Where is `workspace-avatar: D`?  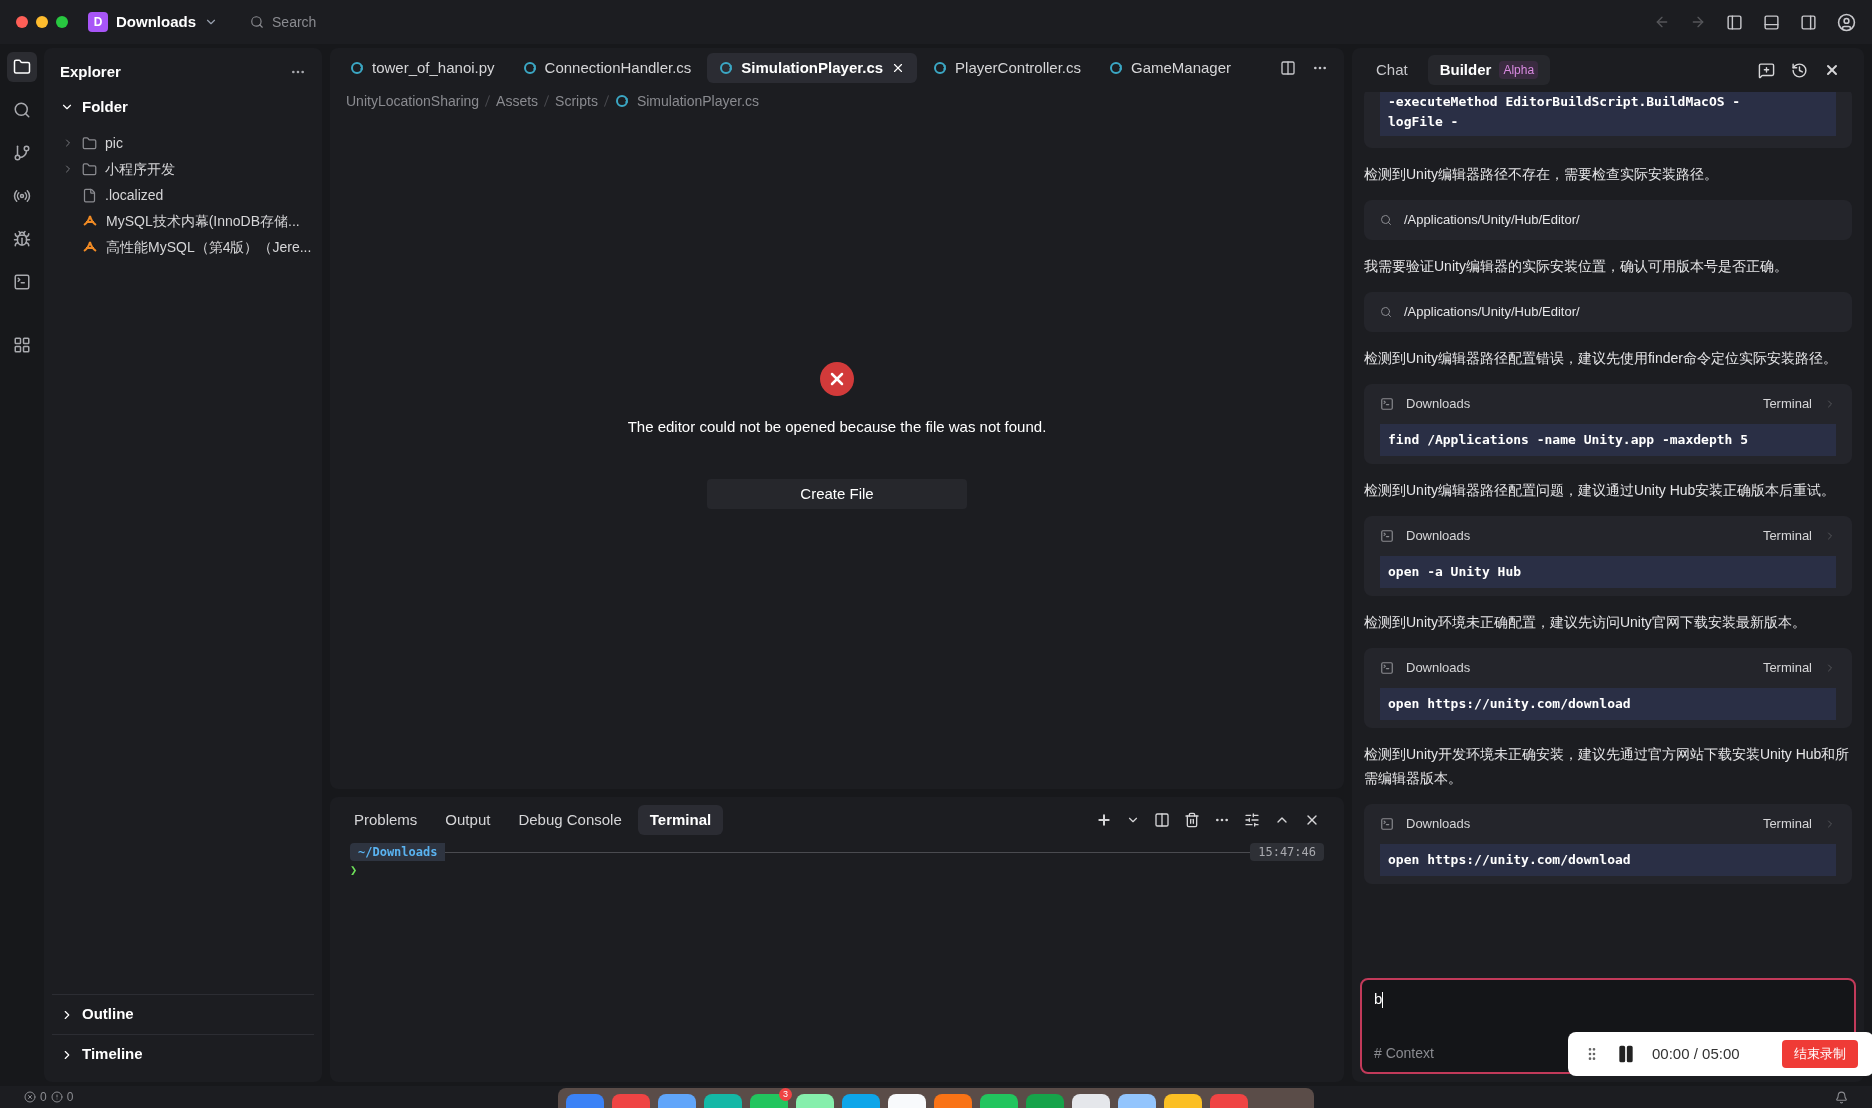 workspace-avatar: D is located at coordinates (98, 22).